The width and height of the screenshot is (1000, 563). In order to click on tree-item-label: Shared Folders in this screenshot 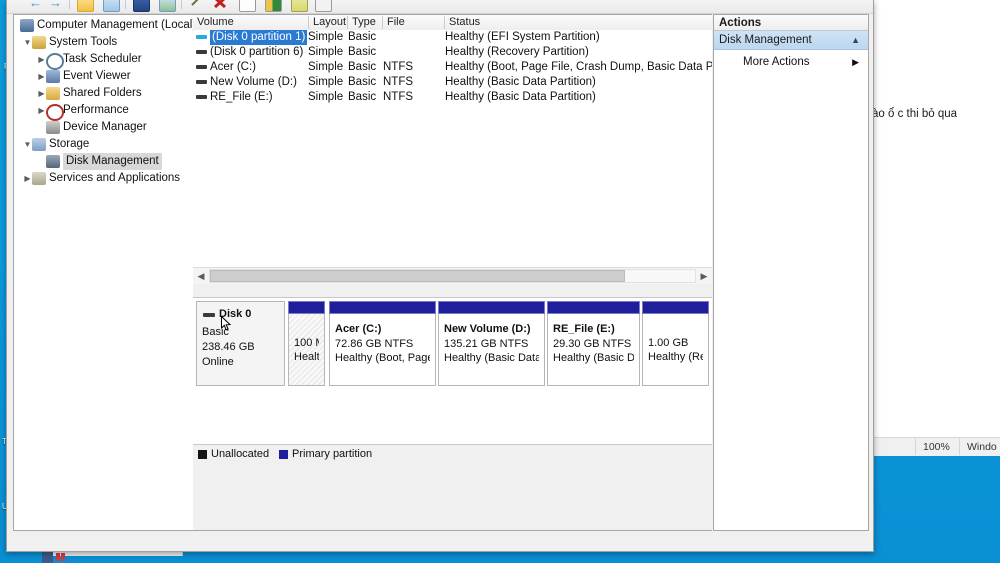, I will do `click(102, 93)`.